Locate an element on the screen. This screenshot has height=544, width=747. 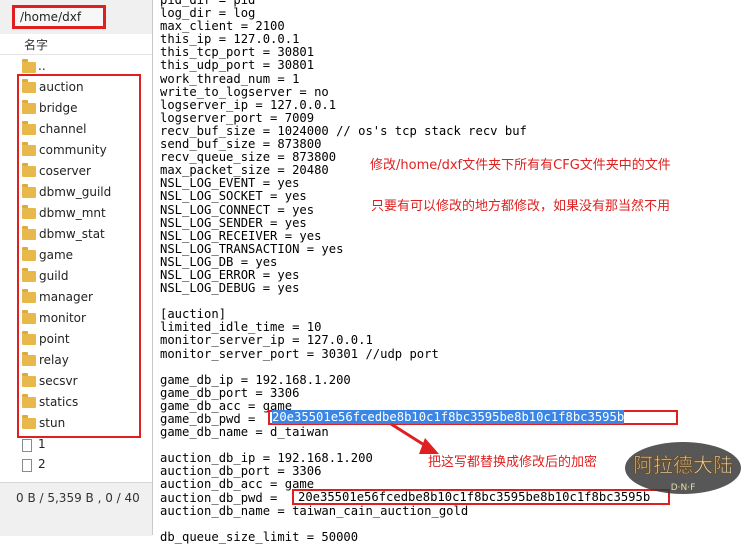
status-bar: 0 B / 5,359 B , 0 / 40 is located at coordinates (76, 509).